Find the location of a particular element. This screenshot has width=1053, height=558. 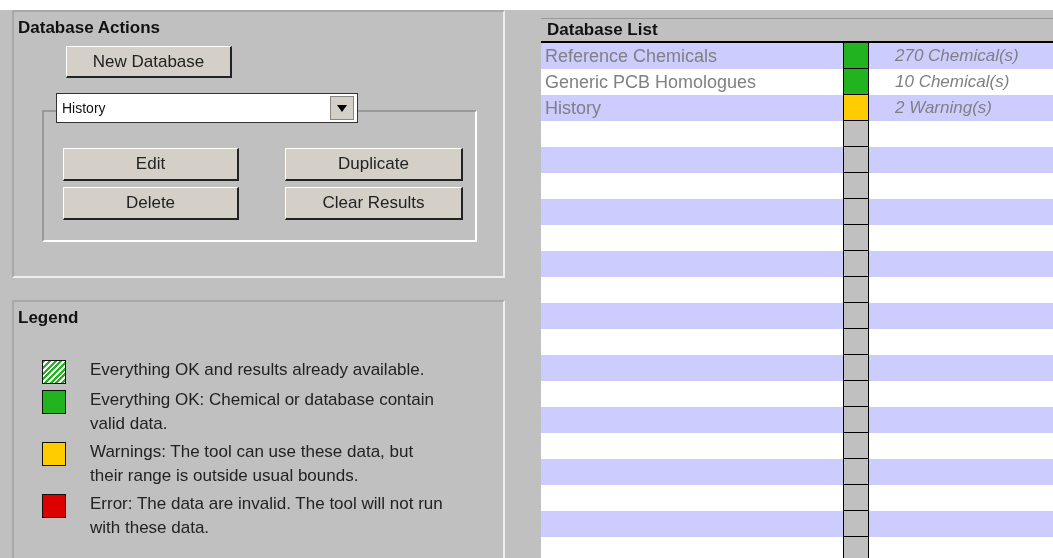

new-database-button: New Database is located at coordinates (149, 62).